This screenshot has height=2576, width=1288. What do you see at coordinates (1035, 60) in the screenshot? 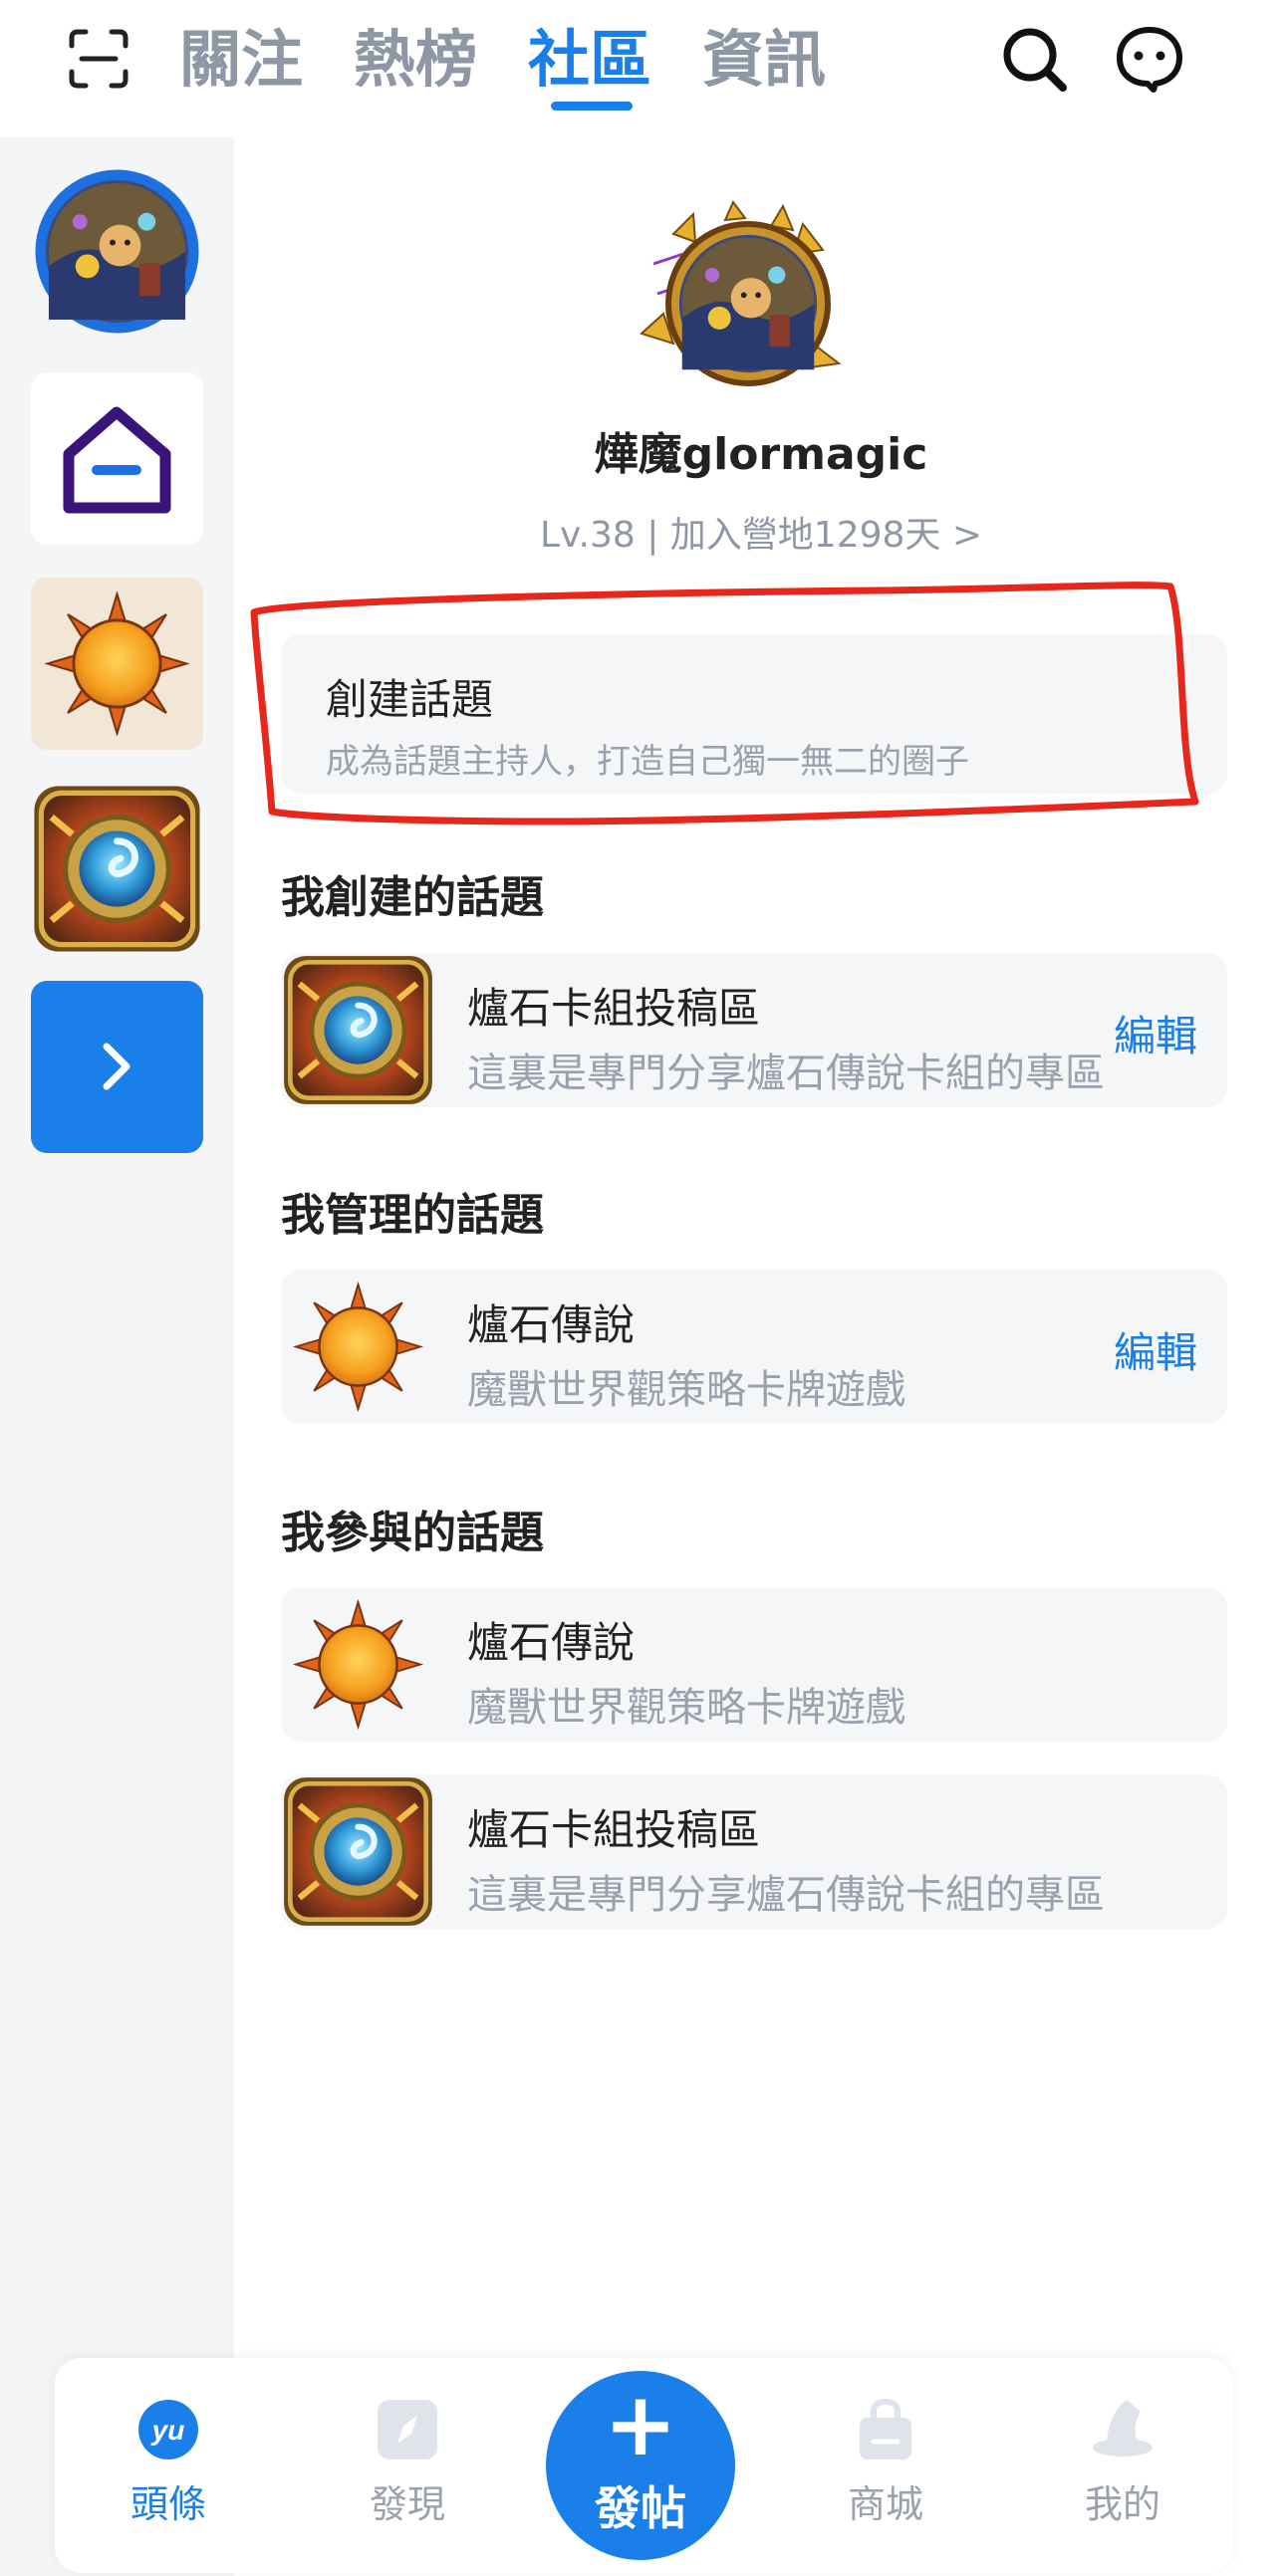
I see `search-icon` at bounding box center [1035, 60].